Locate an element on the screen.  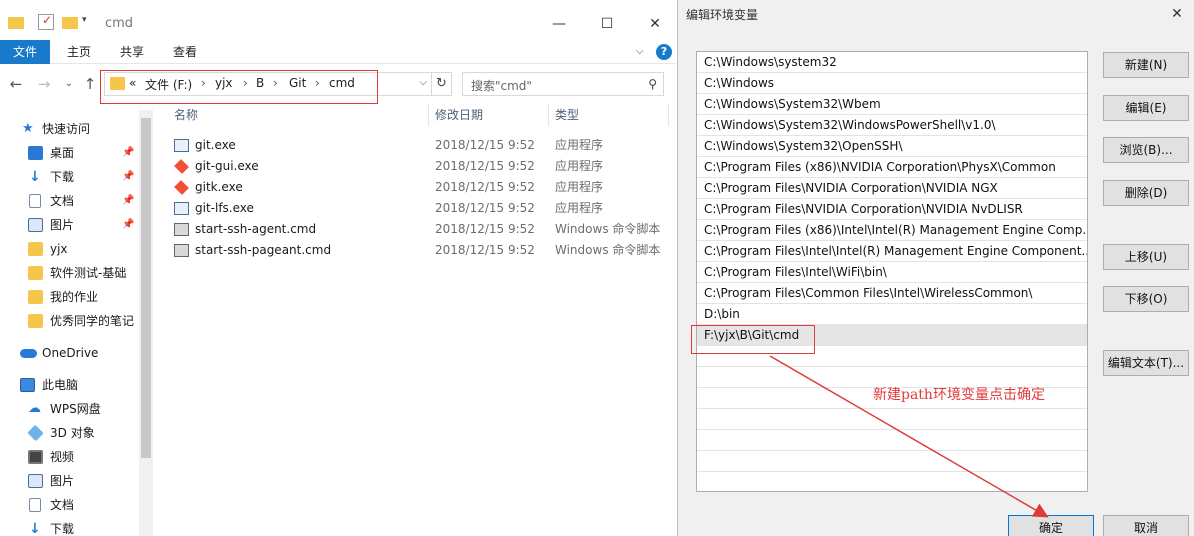
sidebar-item-3d-objects: 3D 对象 is located at coordinates (69, 433).